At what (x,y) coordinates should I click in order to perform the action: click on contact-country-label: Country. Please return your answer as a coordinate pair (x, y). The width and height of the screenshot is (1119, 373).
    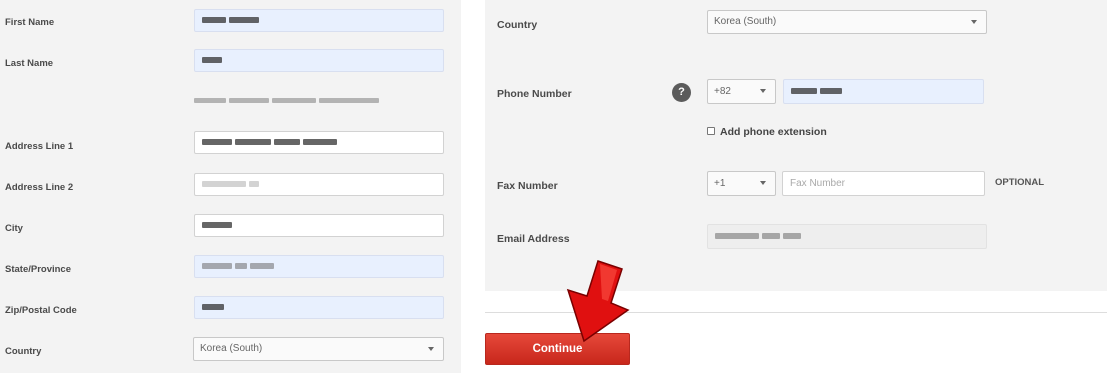
    Looking at the image, I should click on (517, 25).